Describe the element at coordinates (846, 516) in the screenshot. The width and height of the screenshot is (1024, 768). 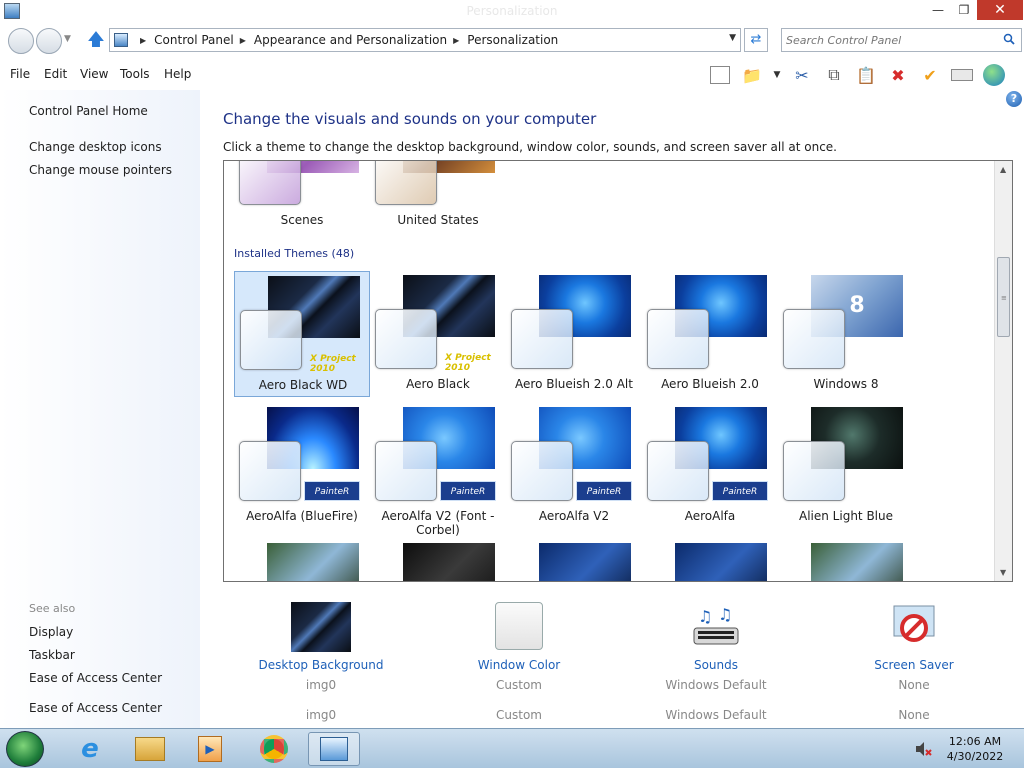
I see `theme-caption: Alien Light Blue` at that location.